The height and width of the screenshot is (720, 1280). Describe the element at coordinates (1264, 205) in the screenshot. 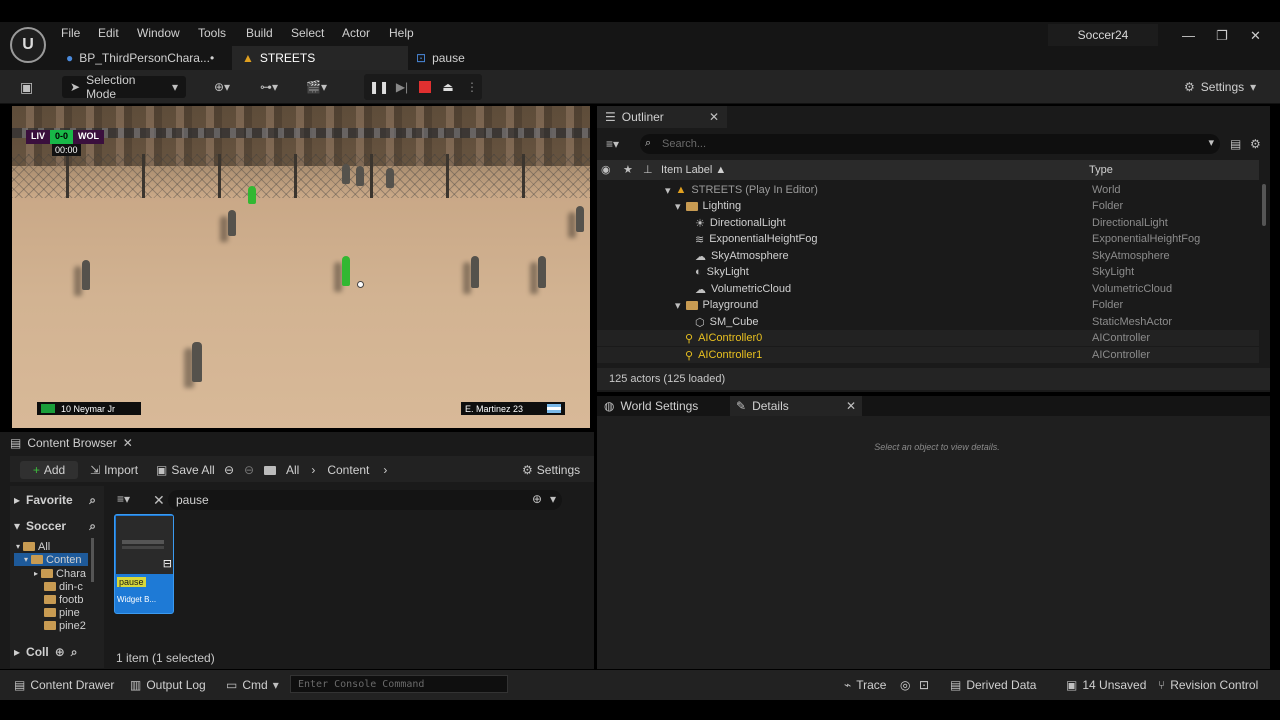

I see `outliner-scrollbar` at that location.